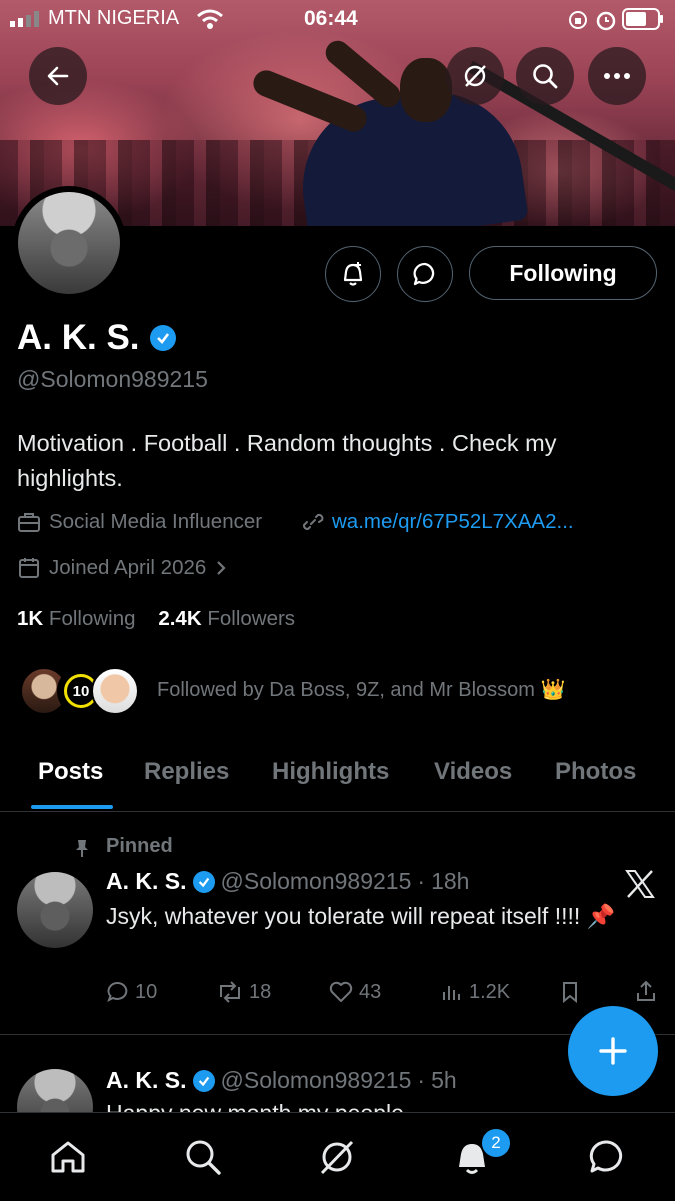 The image size is (675, 1201). Describe the element at coordinates (146, 991) in the screenshot. I see `reply-count: 10` at that location.